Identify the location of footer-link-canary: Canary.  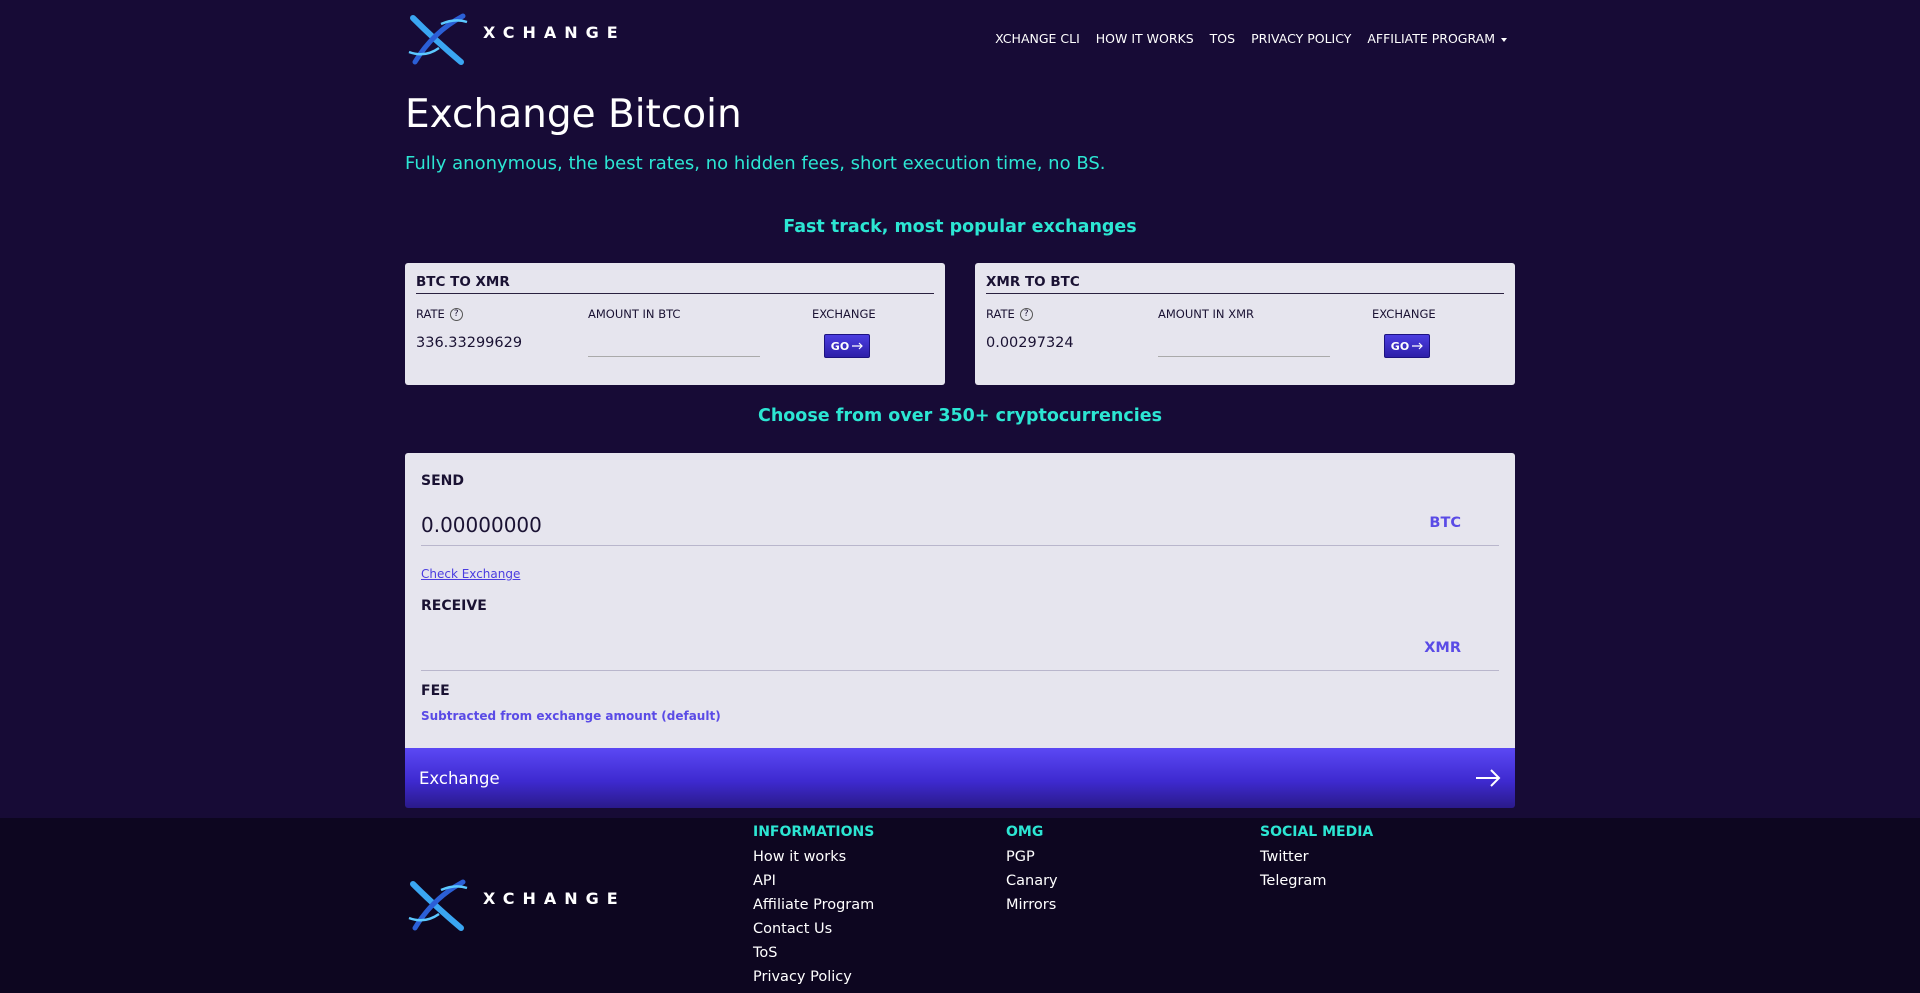
(1032, 881).